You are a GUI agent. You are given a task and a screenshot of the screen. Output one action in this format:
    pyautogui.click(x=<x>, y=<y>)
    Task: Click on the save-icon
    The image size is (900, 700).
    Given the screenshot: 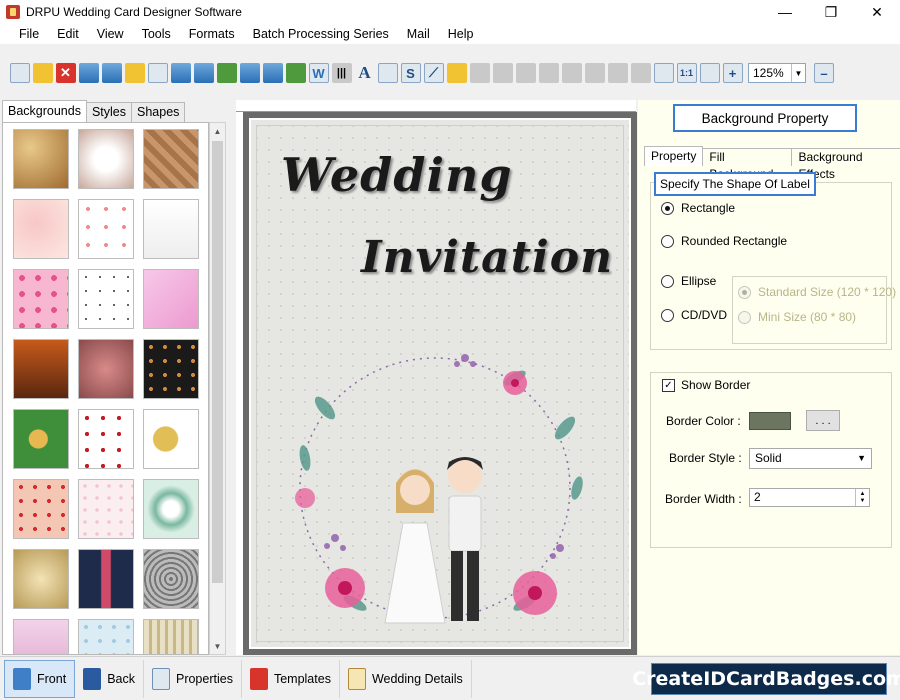 What is the action you would take?
    pyautogui.click(x=88, y=73)
    